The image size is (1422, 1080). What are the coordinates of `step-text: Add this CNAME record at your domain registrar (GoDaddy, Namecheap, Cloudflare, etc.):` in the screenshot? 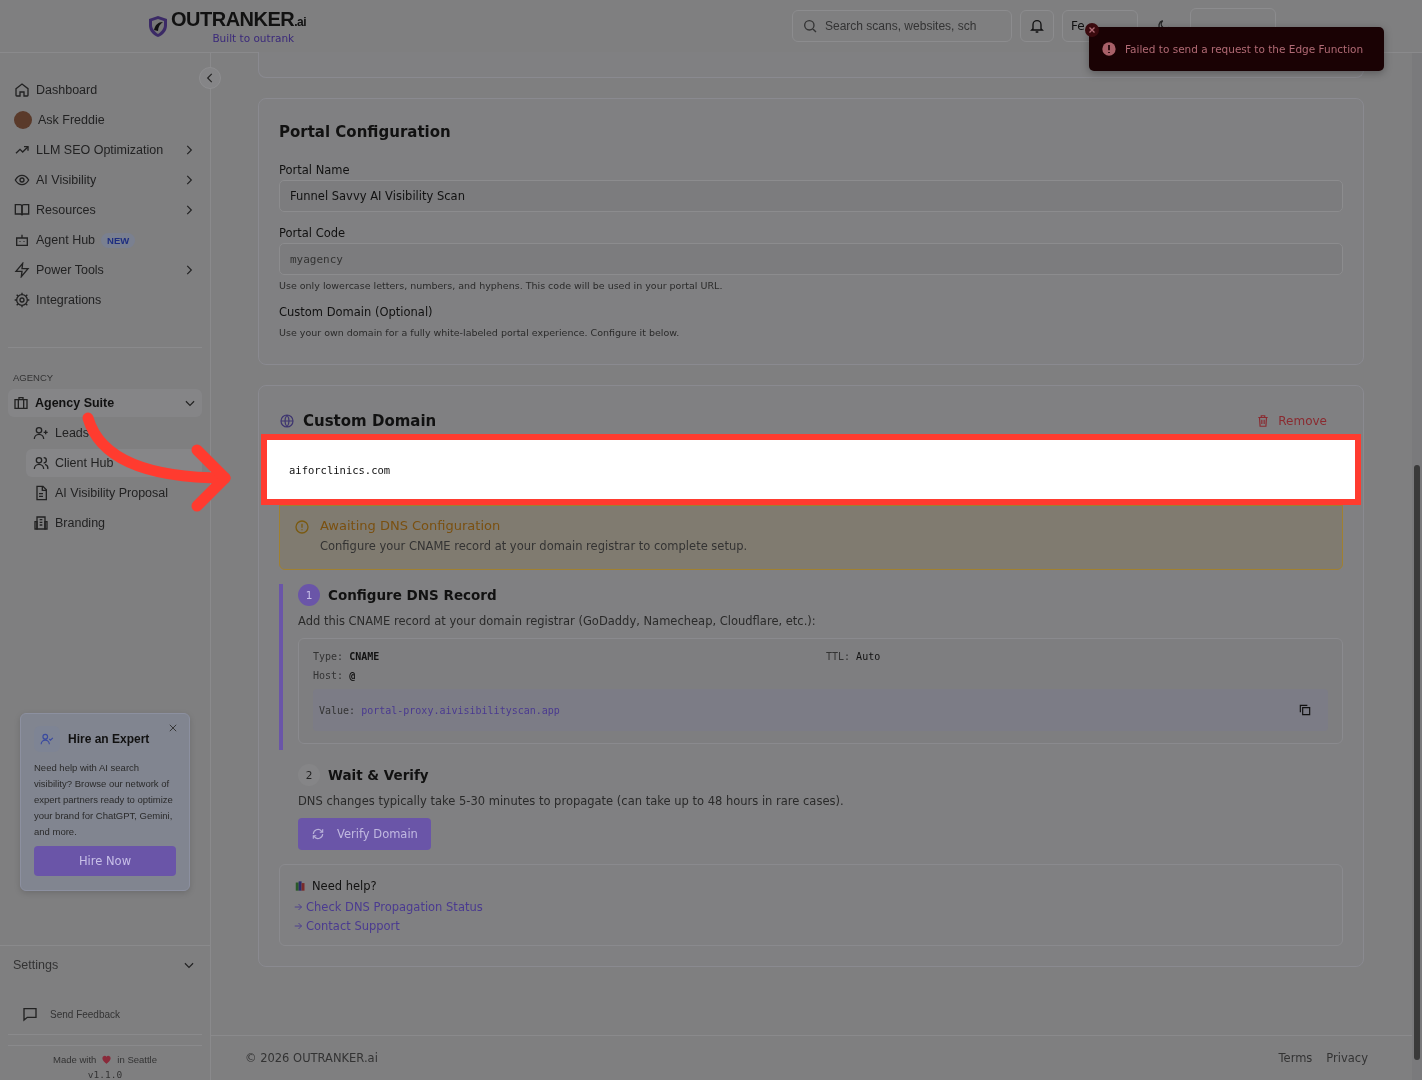 It's located at (557, 621).